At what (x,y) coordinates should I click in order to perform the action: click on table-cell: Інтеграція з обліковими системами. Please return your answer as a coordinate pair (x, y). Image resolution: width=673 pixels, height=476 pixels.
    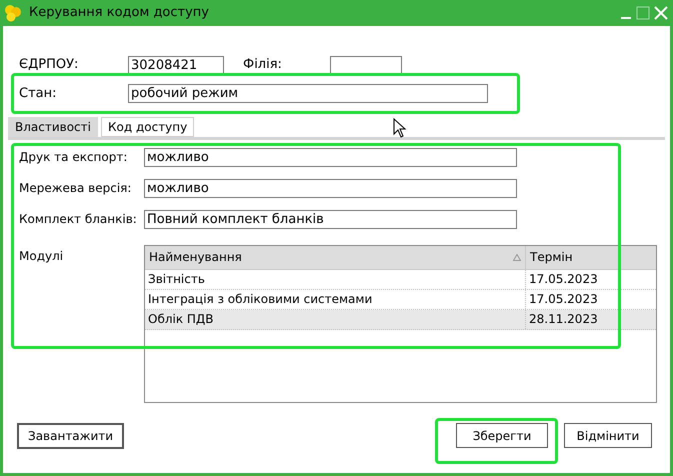
    Looking at the image, I should click on (335, 299).